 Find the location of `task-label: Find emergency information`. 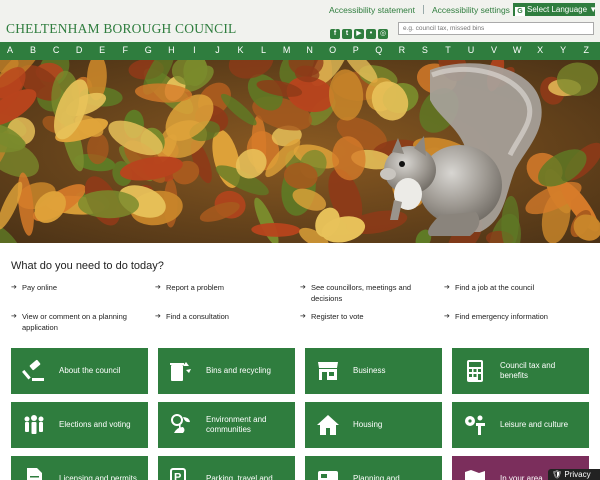

task-label: Find emergency information is located at coordinates (501, 316).